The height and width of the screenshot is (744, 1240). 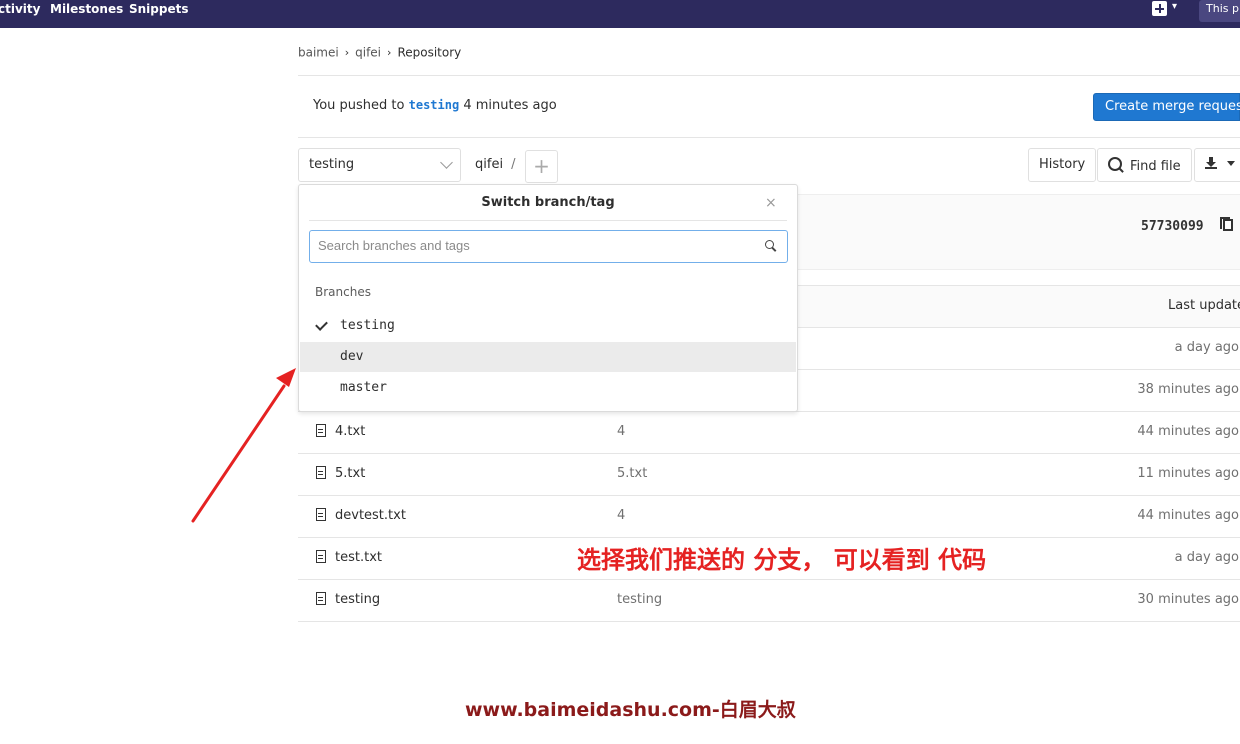 I want to click on annotation-arrow-icon, so click(x=243, y=445).